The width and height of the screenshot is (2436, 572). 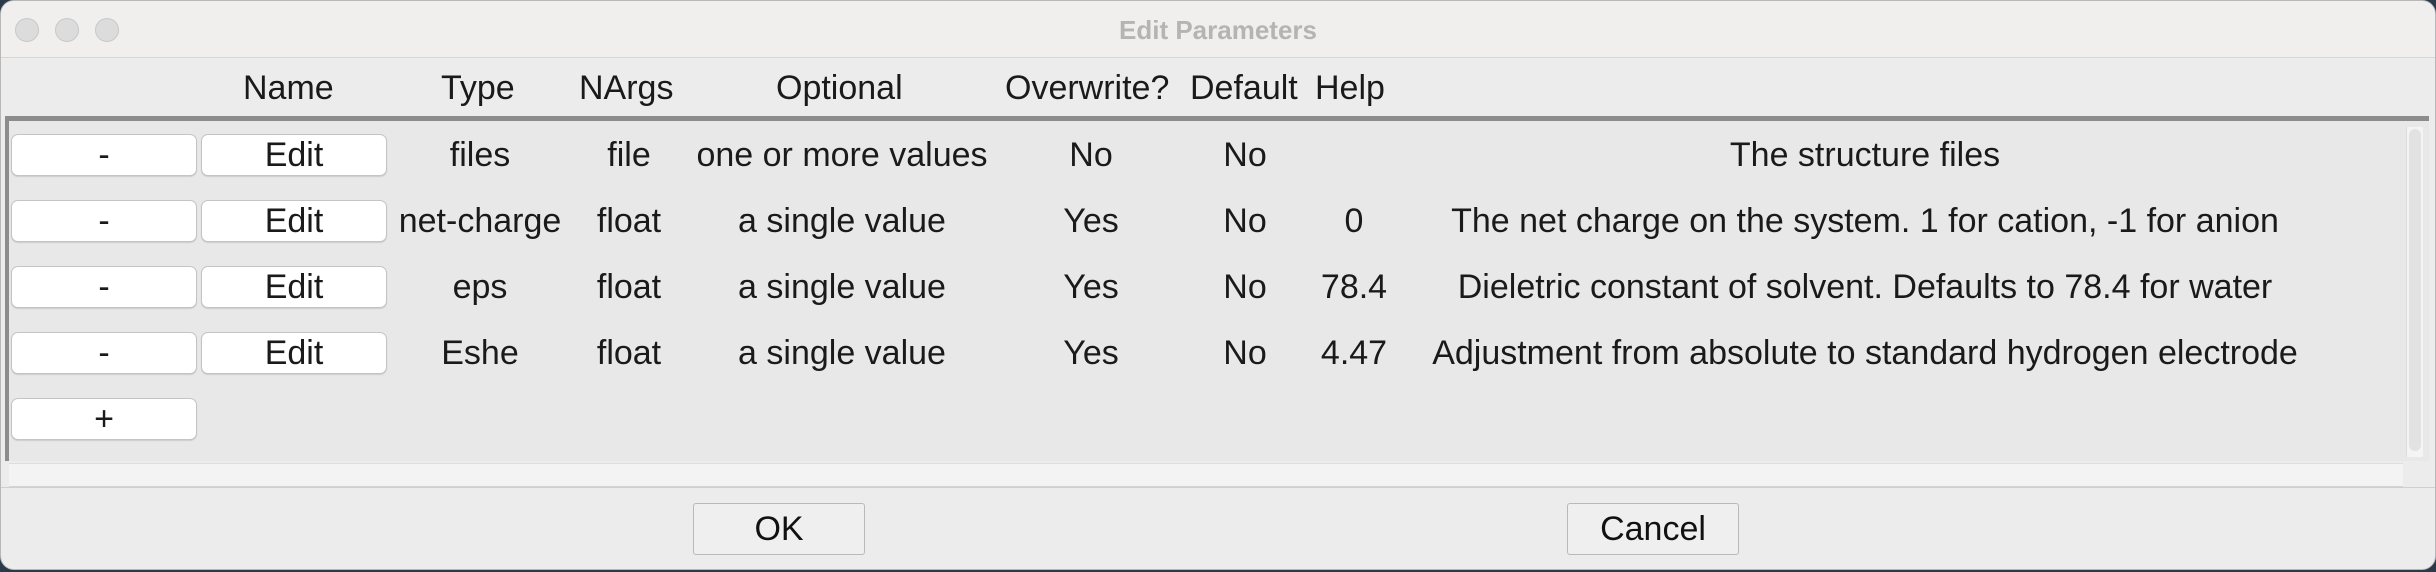 I want to click on vertical-scrollbar, so click(x=2414, y=292).